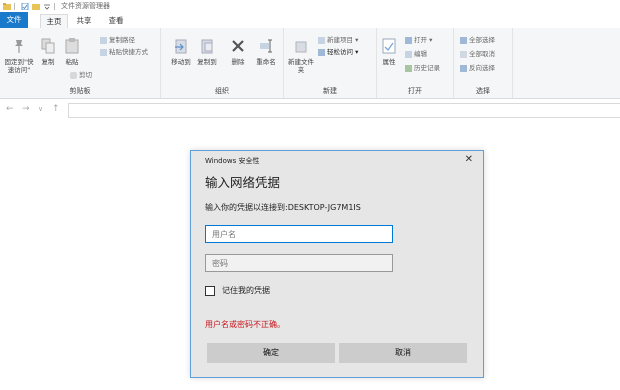  Describe the element at coordinates (36, 6) in the screenshot. I see `new-folder-quick-icon` at that location.